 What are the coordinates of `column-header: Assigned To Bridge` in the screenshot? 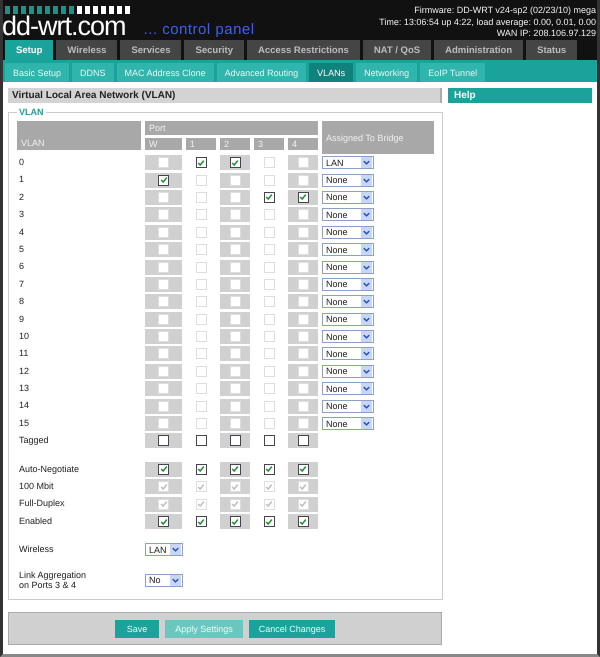 It's located at (378, 137).